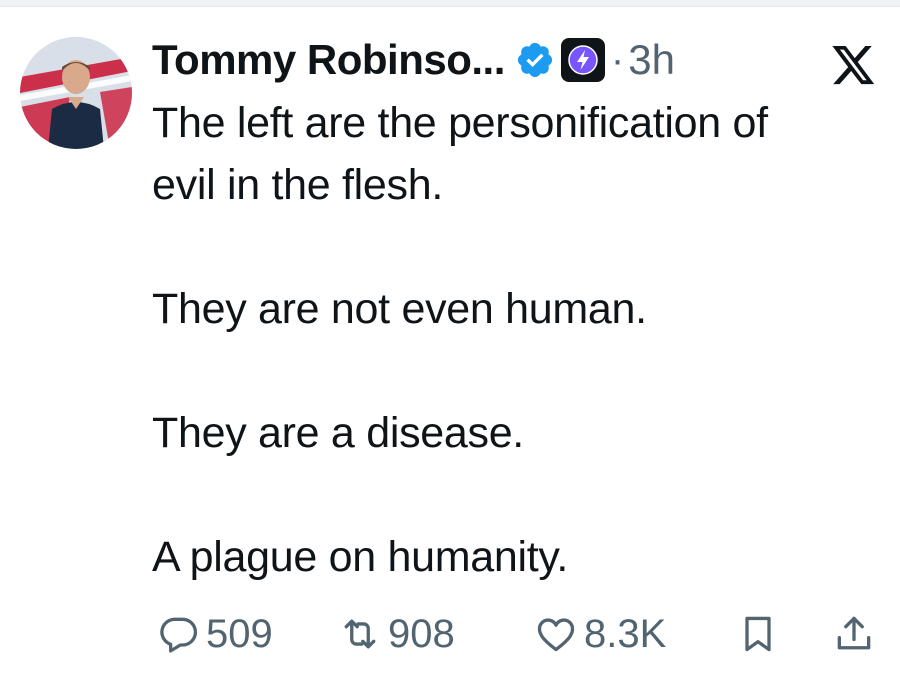  I want to click on verified-badge-icon, so click(535, 60).